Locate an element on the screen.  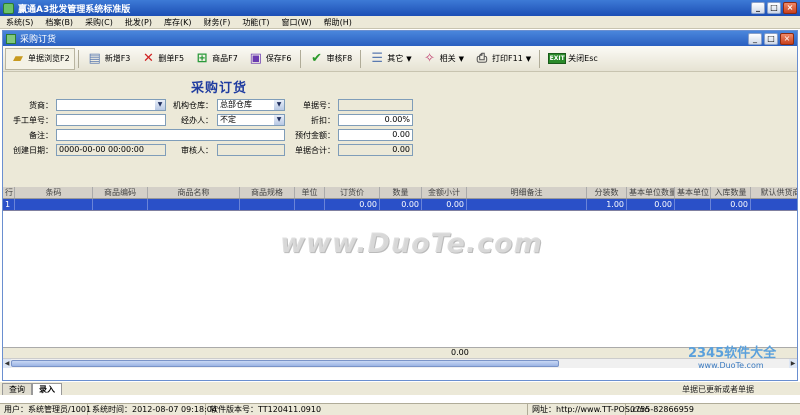
footer-total: 0.00 is located at coordinates (460, 352).